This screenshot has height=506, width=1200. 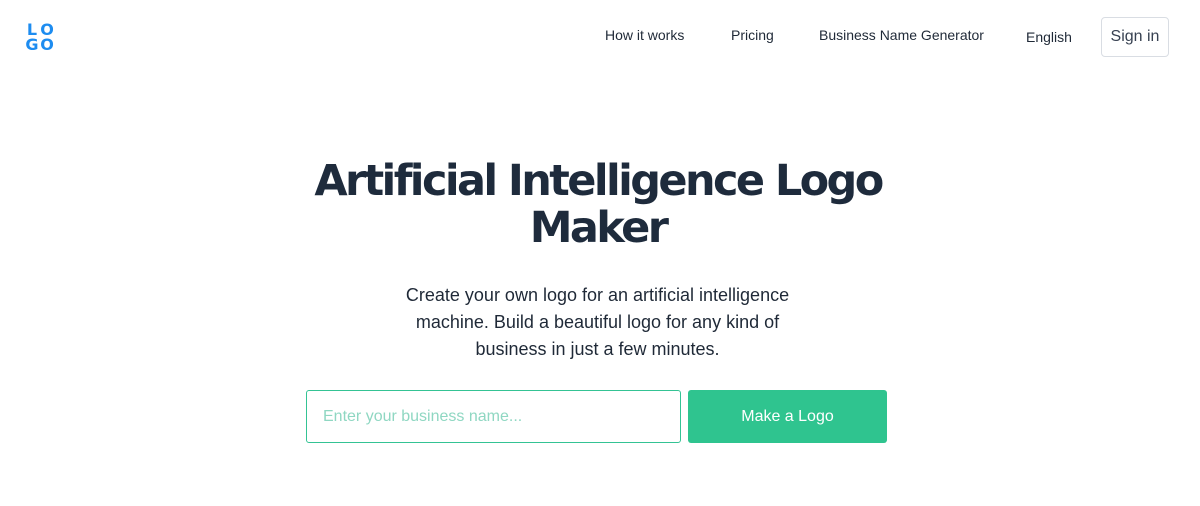 What do you see at coordinates (901, 35) in the screenshot?
I see `nav-business-name-generator-link: Business Name Generator` at bounding box center [901, 35].